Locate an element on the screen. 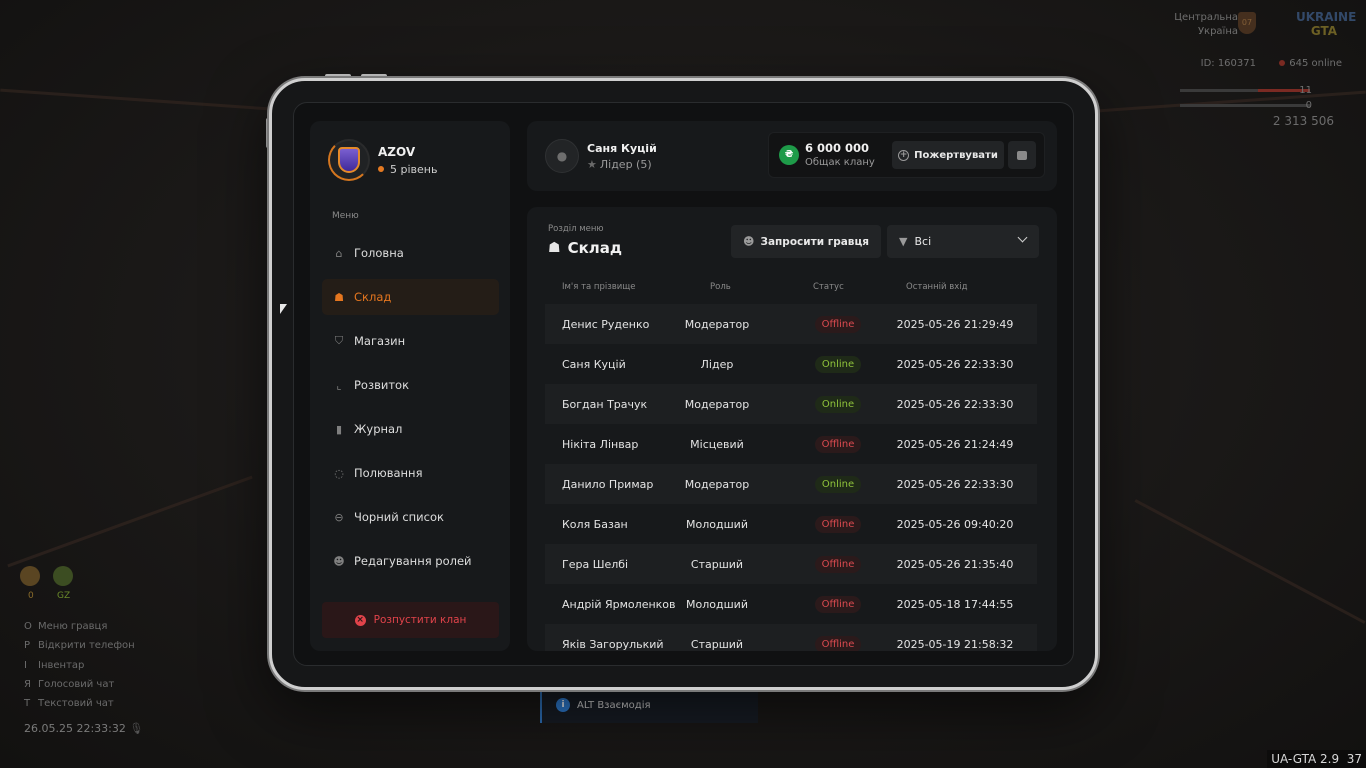 This screenshot has height=768, width=1366. region-line-1: Центральна is located at coordinates (1206, 17).